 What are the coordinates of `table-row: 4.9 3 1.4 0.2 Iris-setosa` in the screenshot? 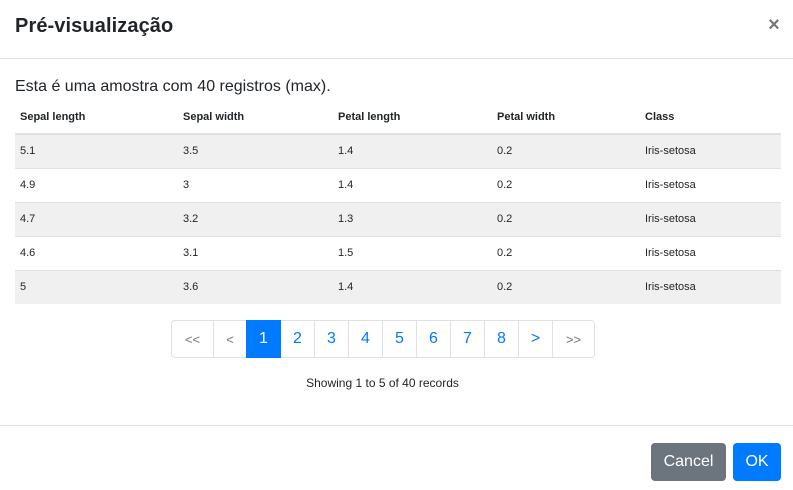 It's located at (398, 184).